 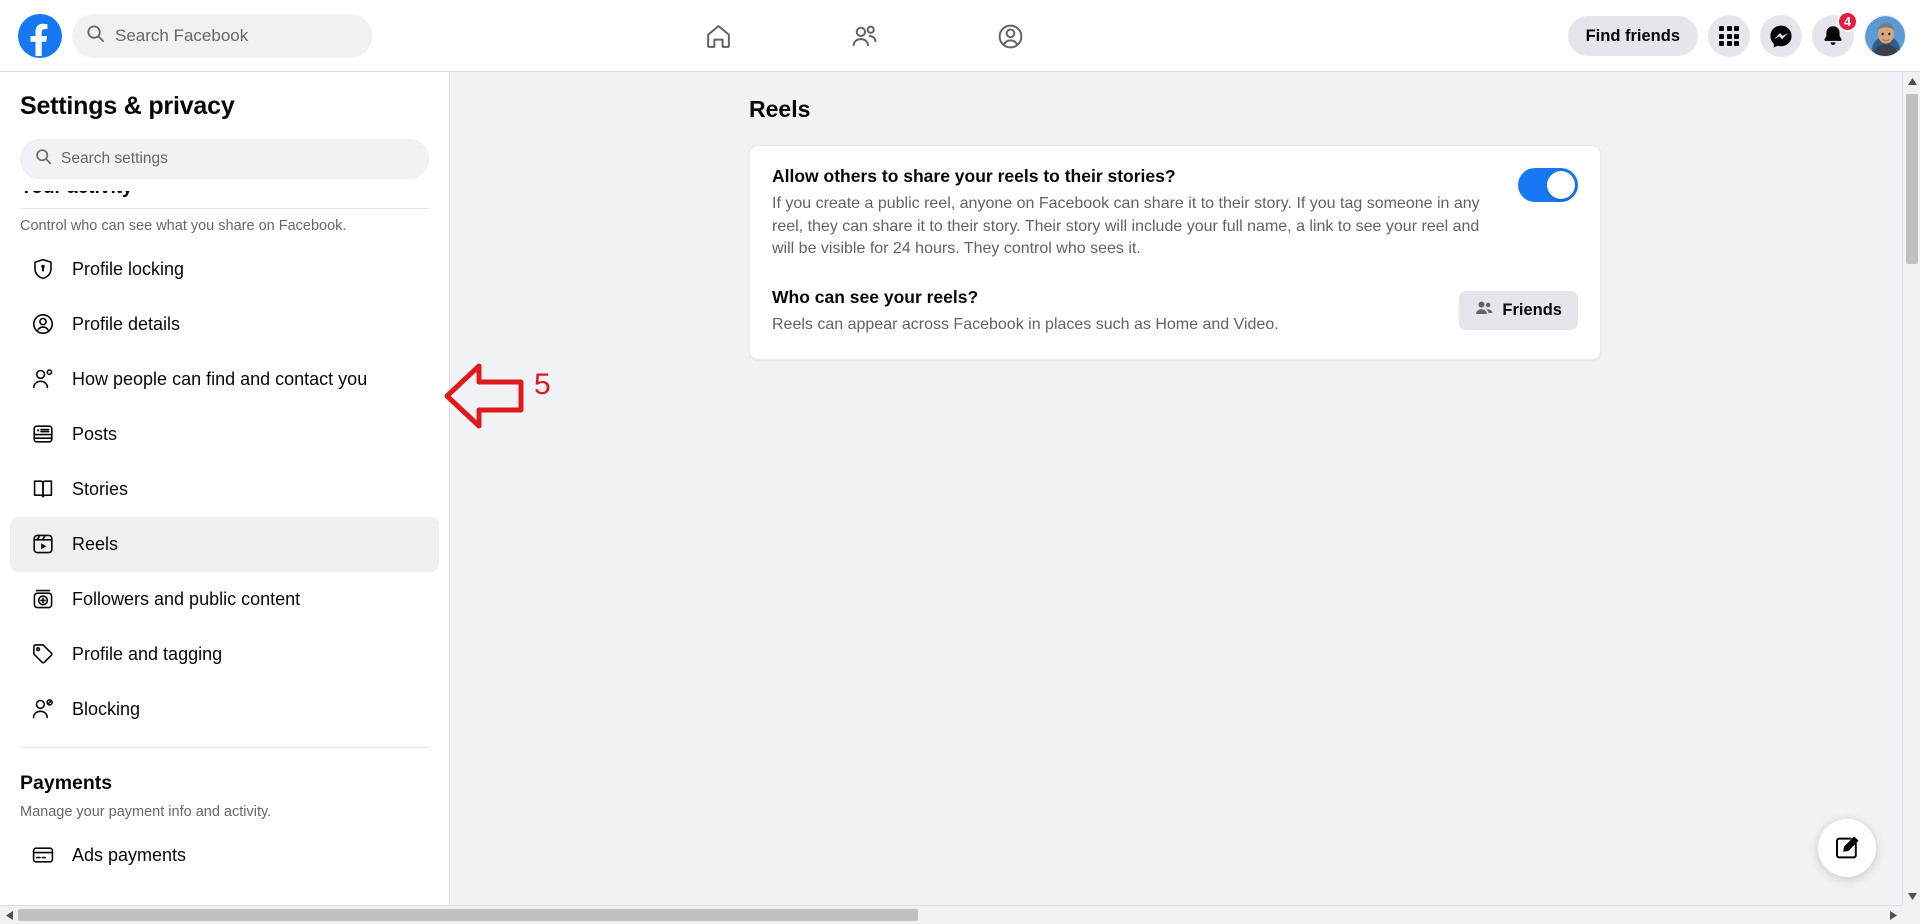 I want to click on sidebar-item-profile-and-tagging: Profile and tagging, so click(x=224, y=654).